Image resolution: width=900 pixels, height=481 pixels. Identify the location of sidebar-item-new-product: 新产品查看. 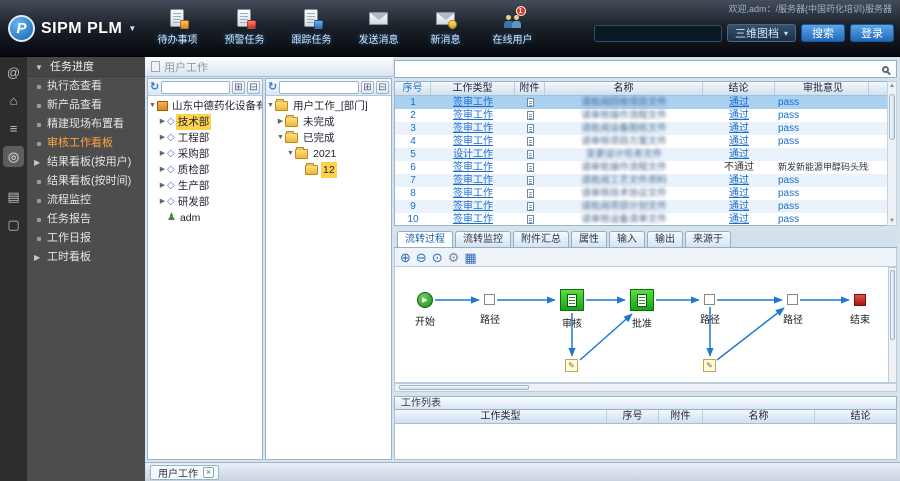
(86, 105).